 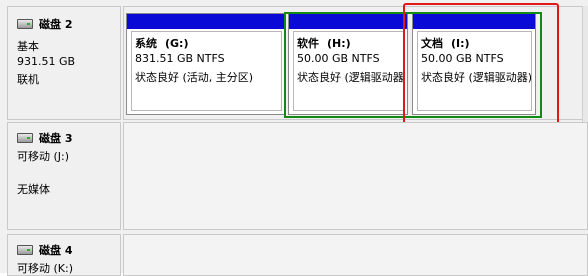 I want to click on disk-4-label: 磁盘 4 可移动 (K:), so click(x=64, y=255).